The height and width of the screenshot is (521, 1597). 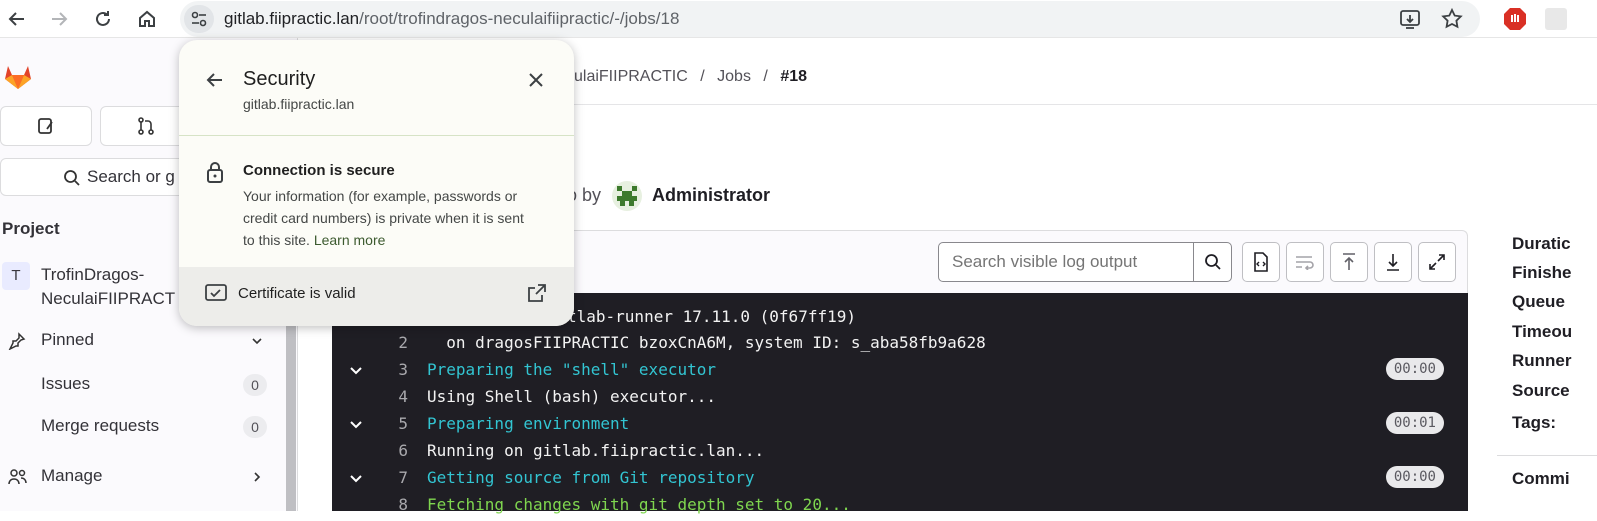 What do you see at coordinates (900, 372) in the screenshot?
I see `log-section-header: 3 Preparing the "shell" executor 00:00` at bounding box center [900, 372].